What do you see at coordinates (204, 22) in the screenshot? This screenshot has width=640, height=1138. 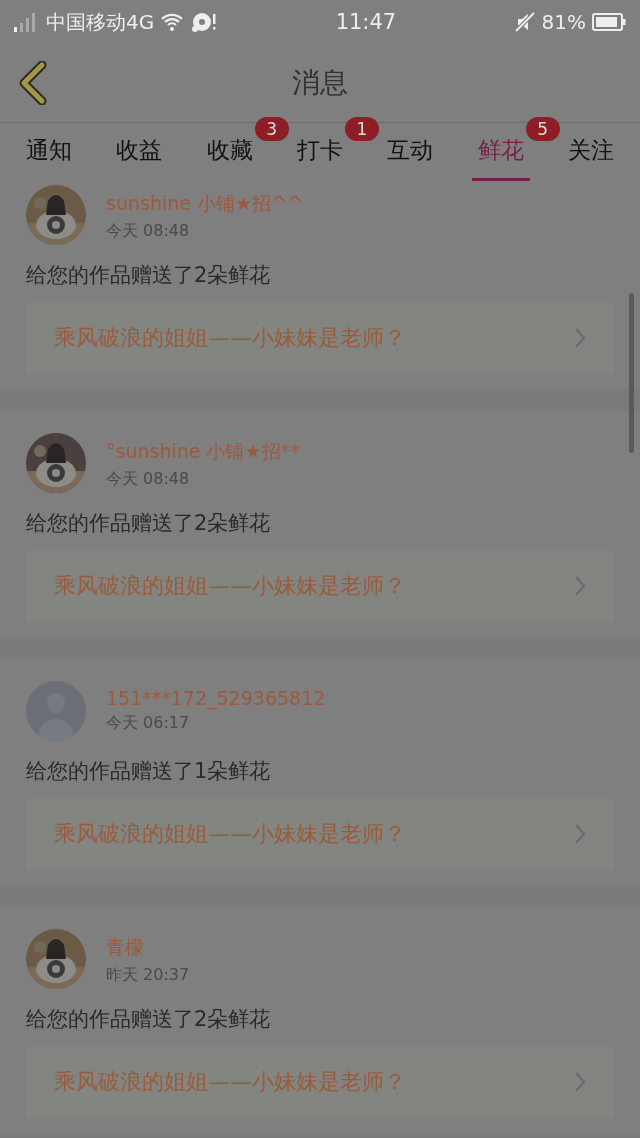 I see `disc-icon` at bounding box center [204, 22].